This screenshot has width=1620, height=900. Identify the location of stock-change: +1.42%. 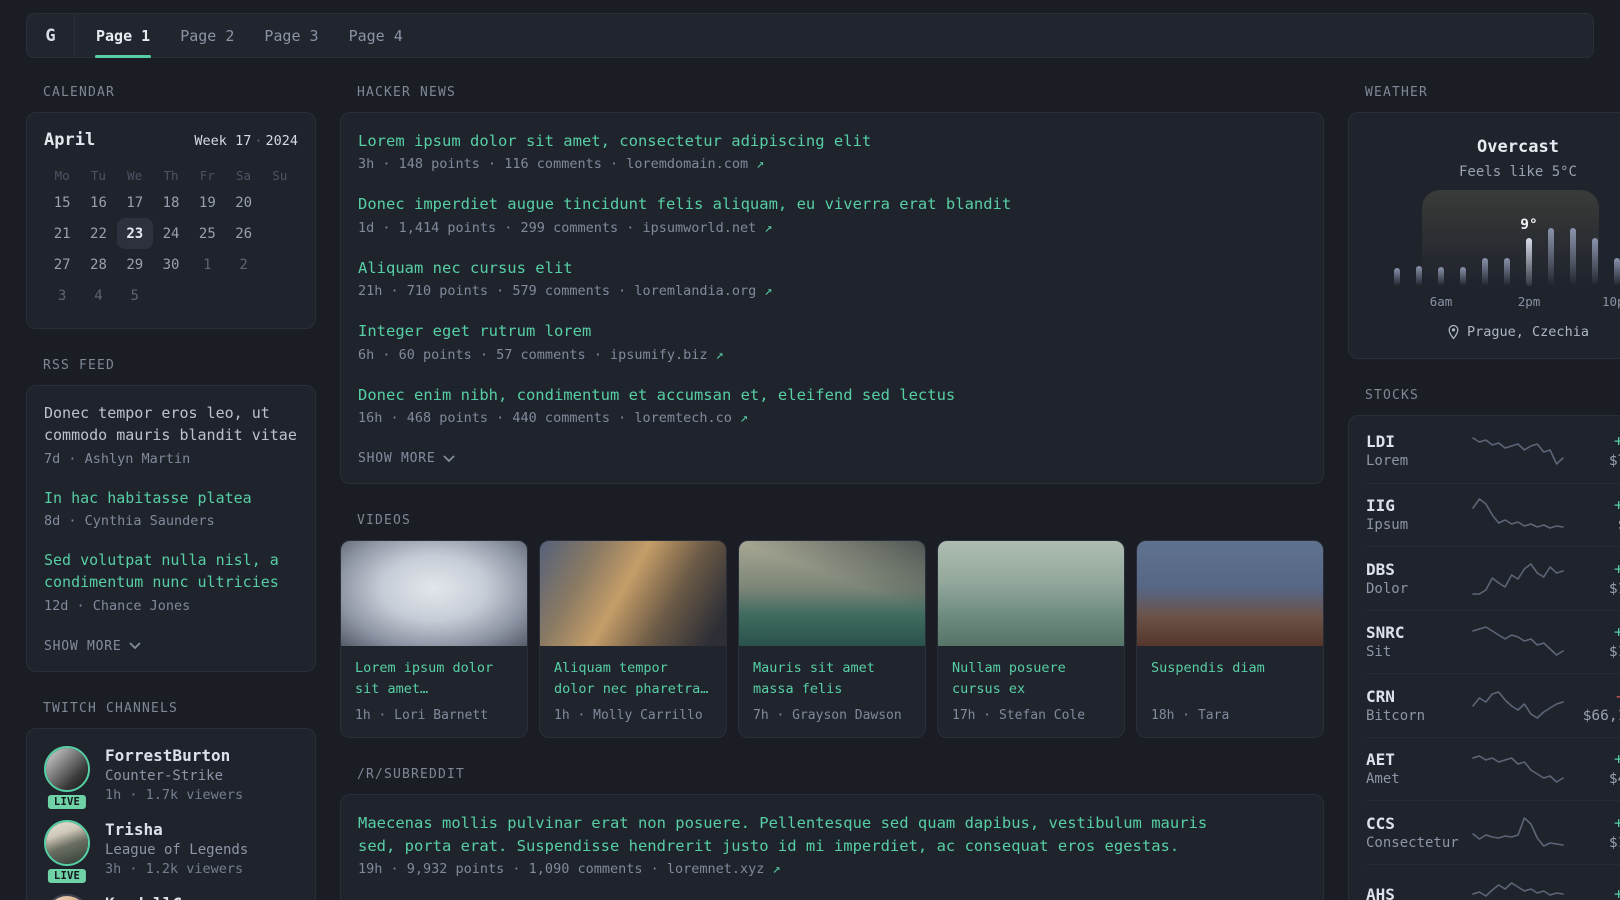
(1617, 568).